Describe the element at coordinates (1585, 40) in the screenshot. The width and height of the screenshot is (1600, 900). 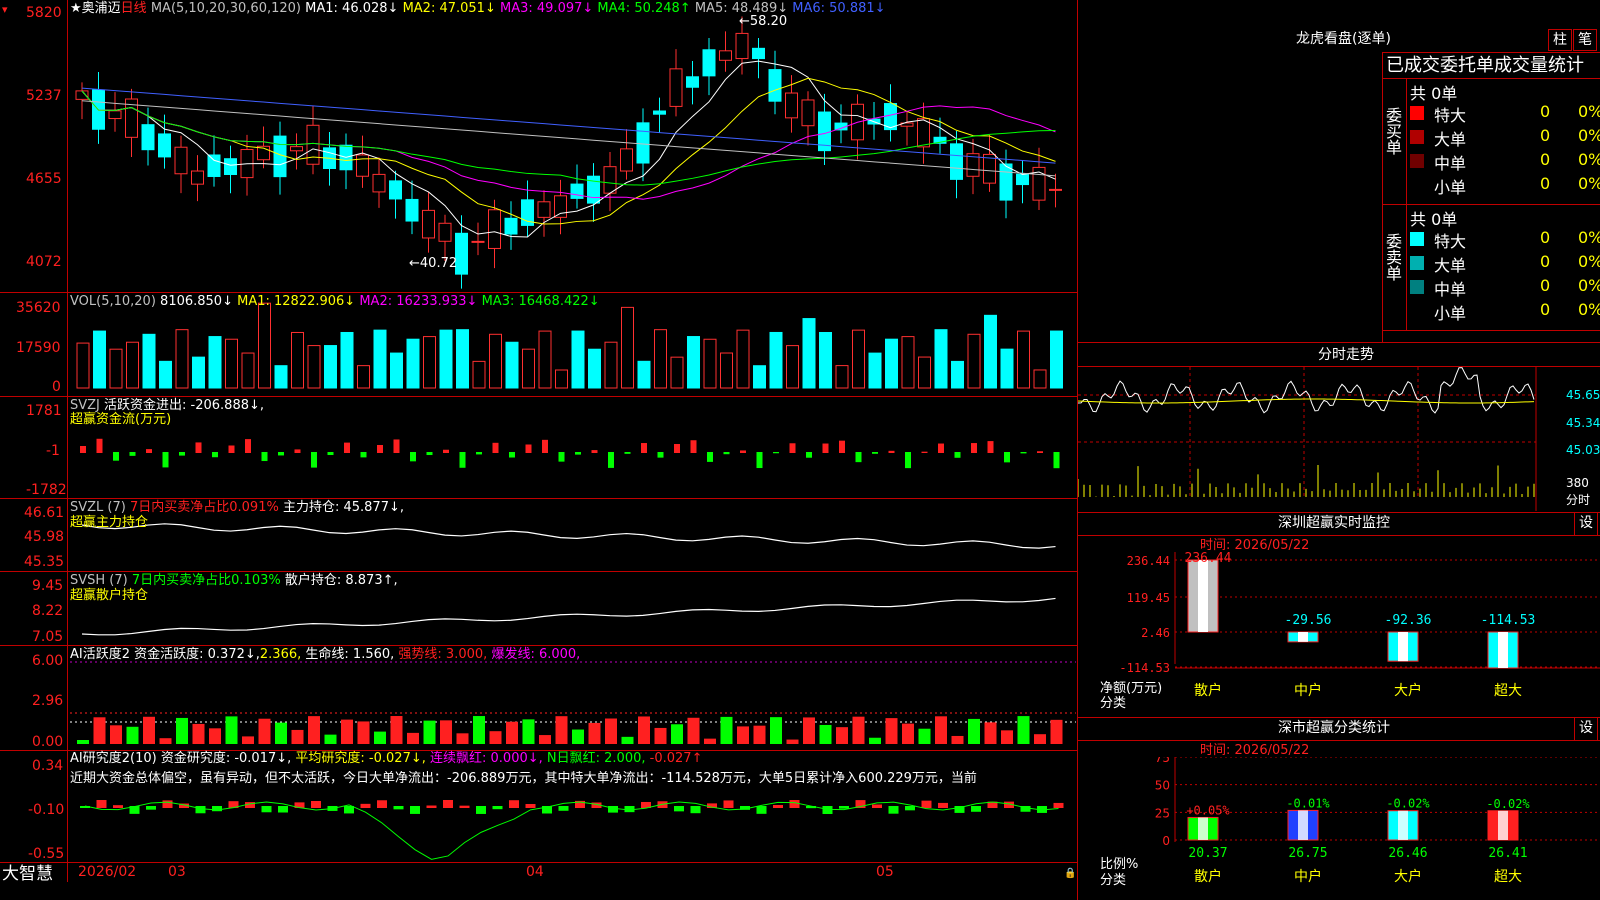
I see `tick-mode-button: 笔` at that location.